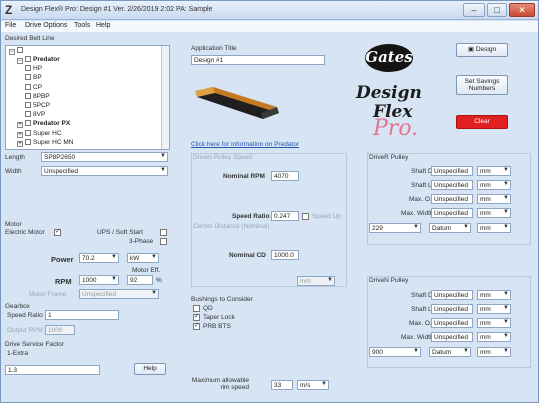  What do you see at coordinates (150, 369) in the screenshot?
I see `help-button: Help` at bounding box center [150, 369].